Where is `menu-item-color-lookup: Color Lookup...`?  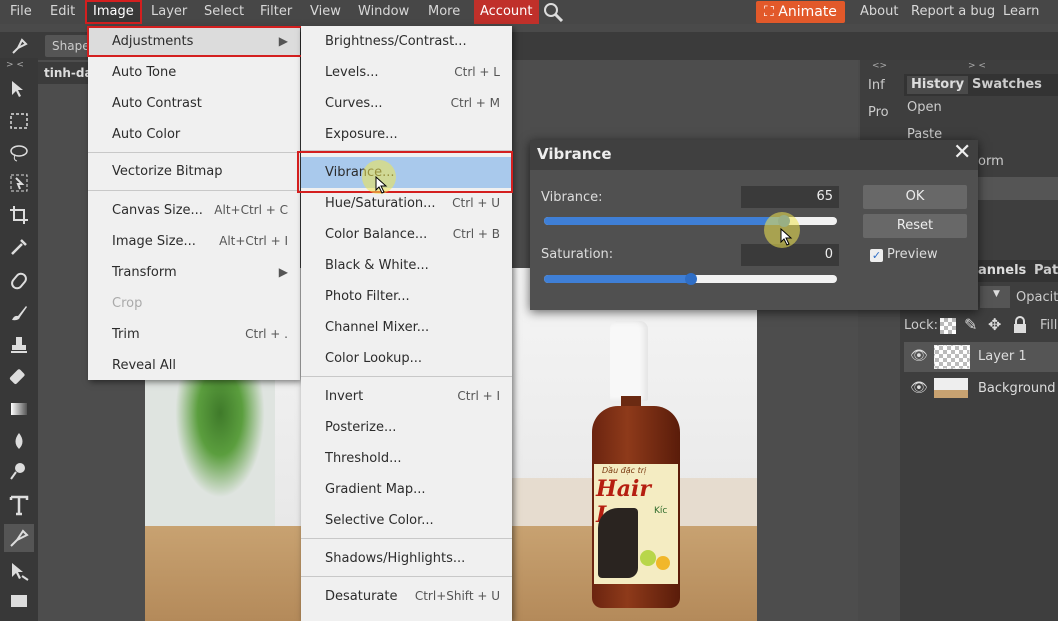
menu-item-color-lookup: Color Lookup... is located at coordinates (406, 358).